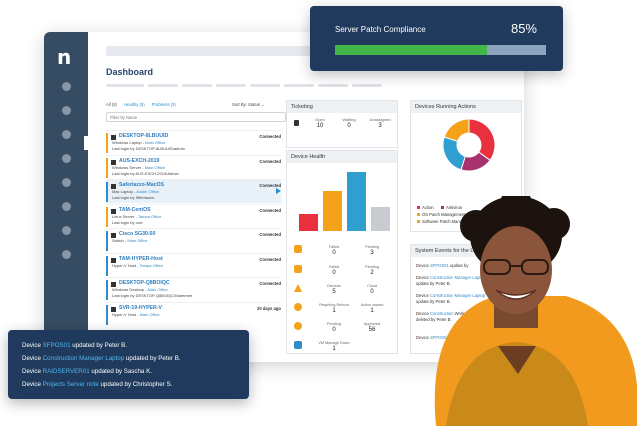  What do you see at coordinates (134, 104) in the screenshot?
I see `filter-healthy: Healthy (5)` at bounding box center [134, 104].